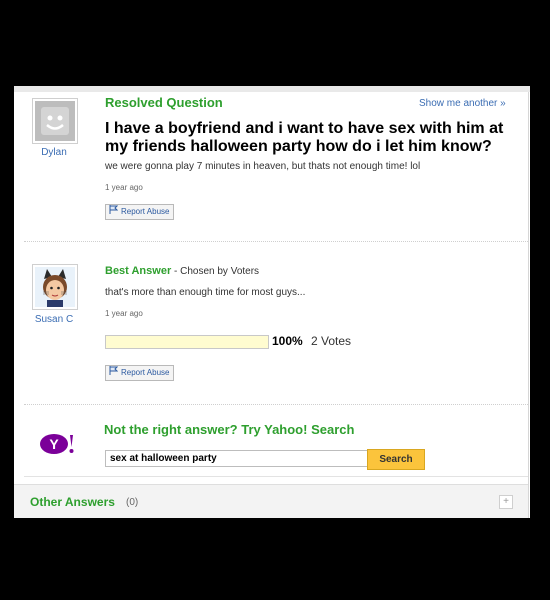 Image resolution: width=550 pixels, height=600 pixels. I want to click on search-input: sex at halloween party, so click(237, 458).